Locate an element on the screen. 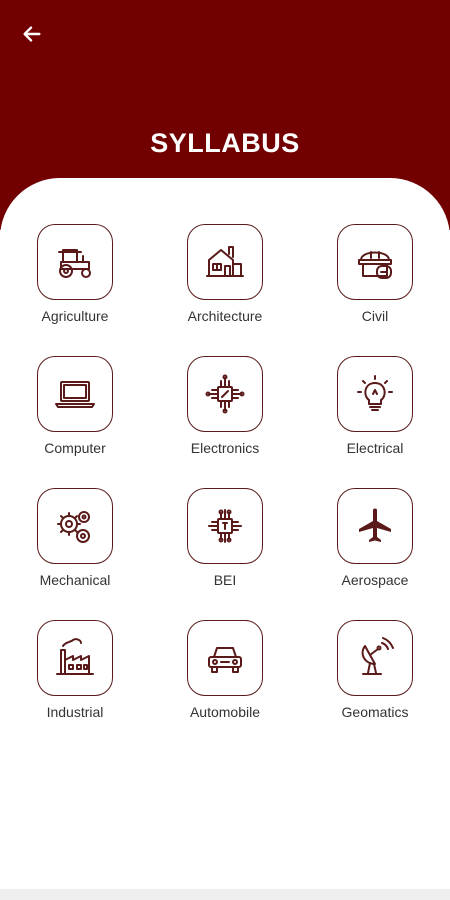 The height and width of the screenshot is (900, 450). item-label: Agriculture is located at coordinates (75, 316).